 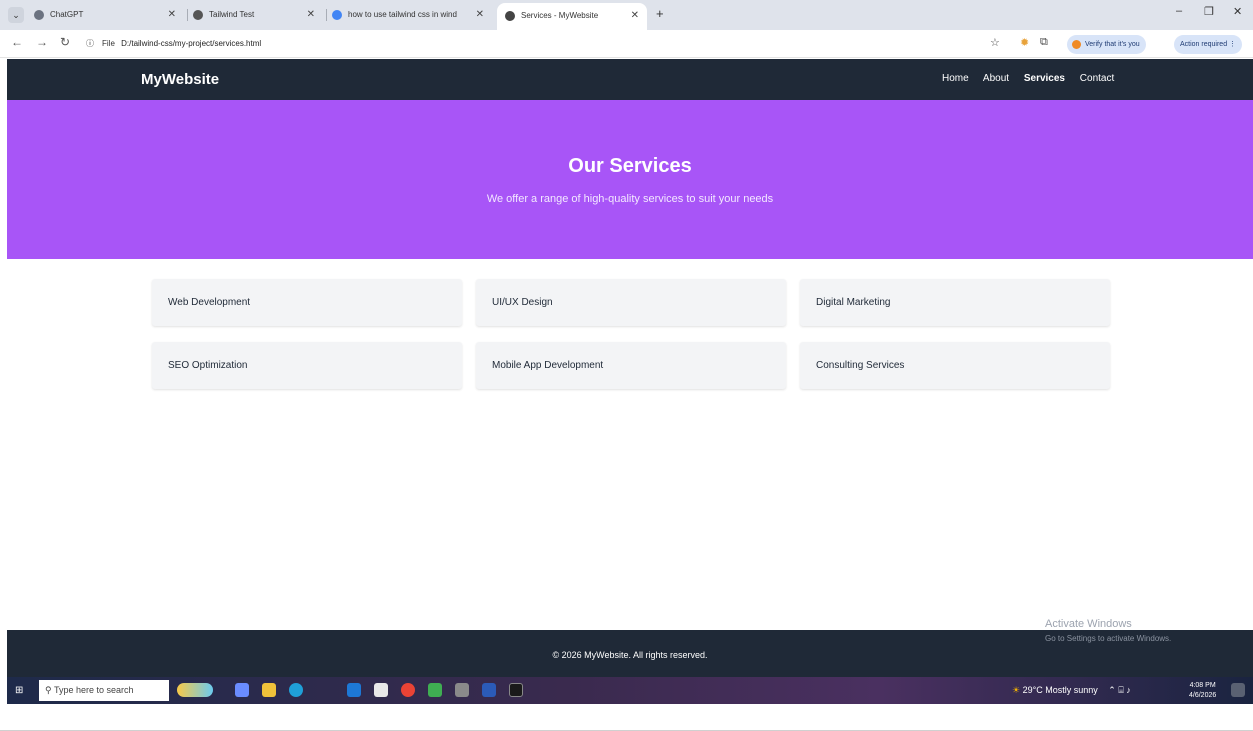 What do you see at coordinates (955, 78) in the screenshot?
I see `nav-home: Home` at bounding box center [955, 78].